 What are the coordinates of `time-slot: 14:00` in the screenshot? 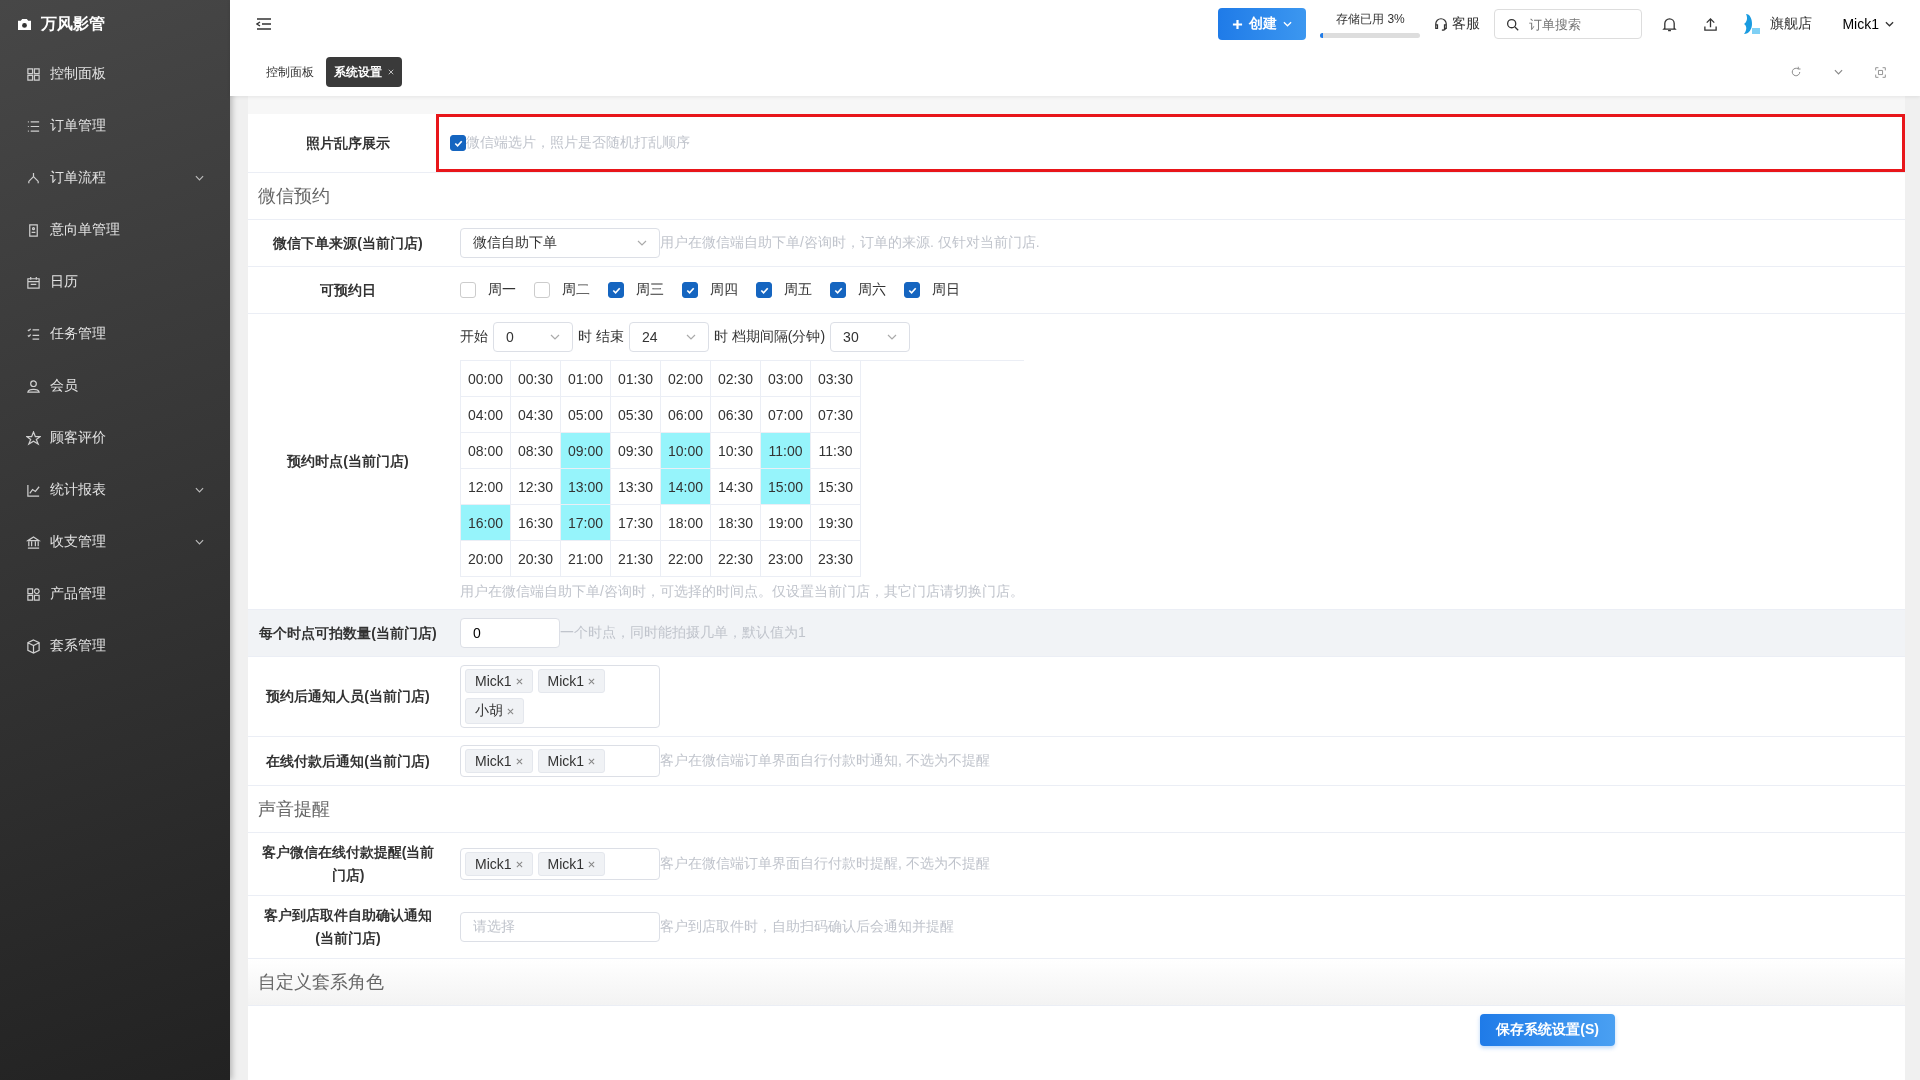 It's located at (686, 487).